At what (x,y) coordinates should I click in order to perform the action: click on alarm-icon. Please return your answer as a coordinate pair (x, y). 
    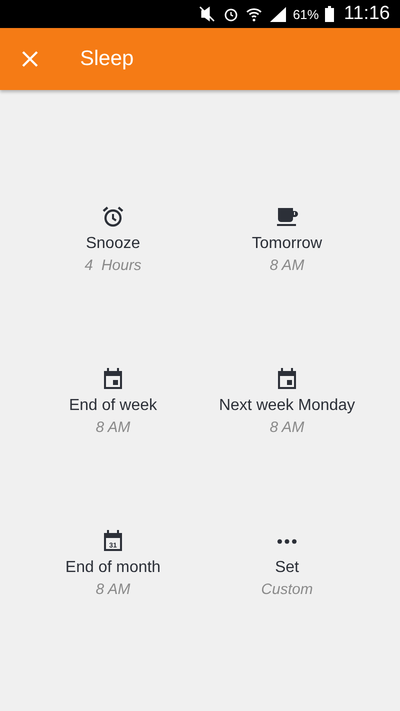
    Looking at the image, I should click on (230, 14).